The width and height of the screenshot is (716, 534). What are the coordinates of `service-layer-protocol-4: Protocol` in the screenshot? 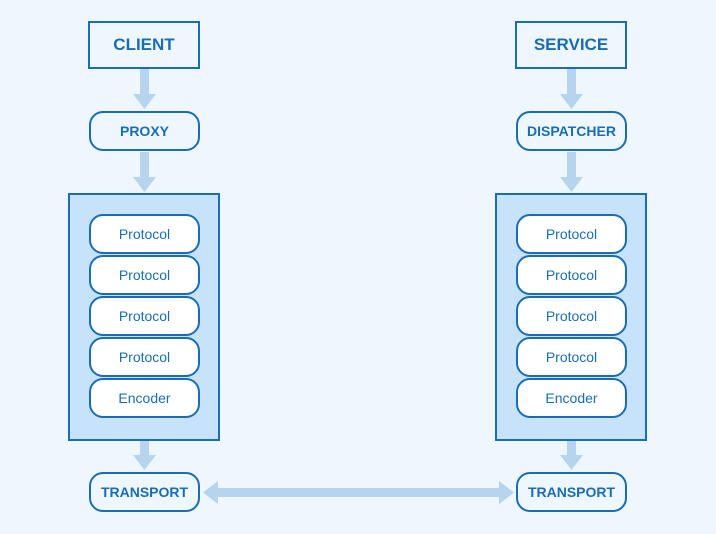 It's located at (571, 357).